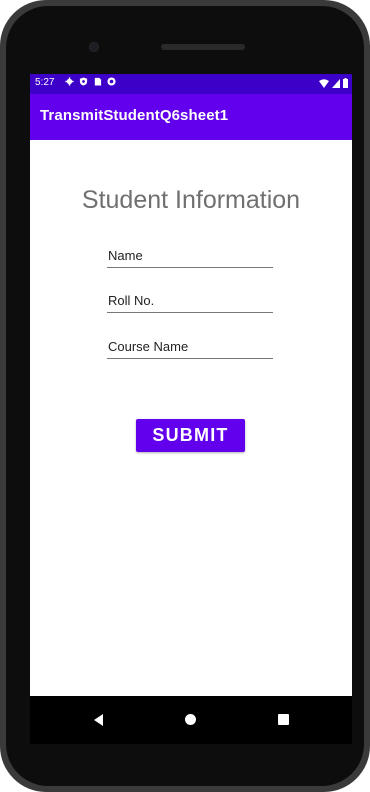 The image size is (370, 792). What do you see at coordinates (148, 346) in the screenshot?
I see `course-name-placeholder: Course Name` at bounding box center [148, 346].